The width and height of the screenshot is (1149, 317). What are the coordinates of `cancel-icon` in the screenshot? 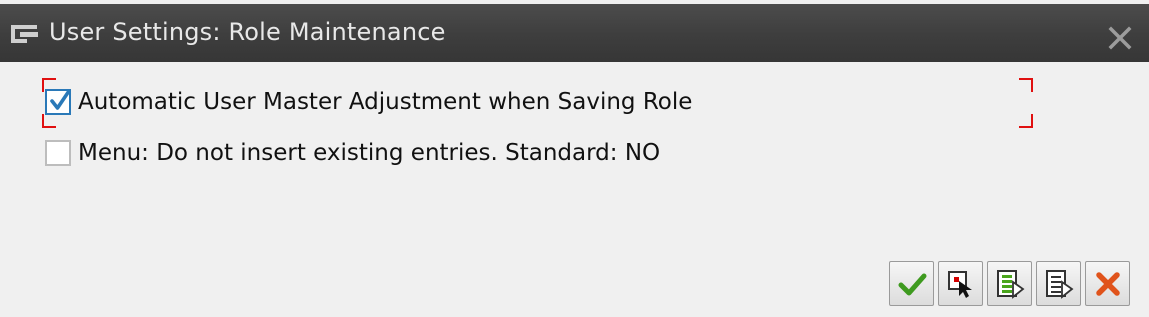 It's located at (1107, 283).